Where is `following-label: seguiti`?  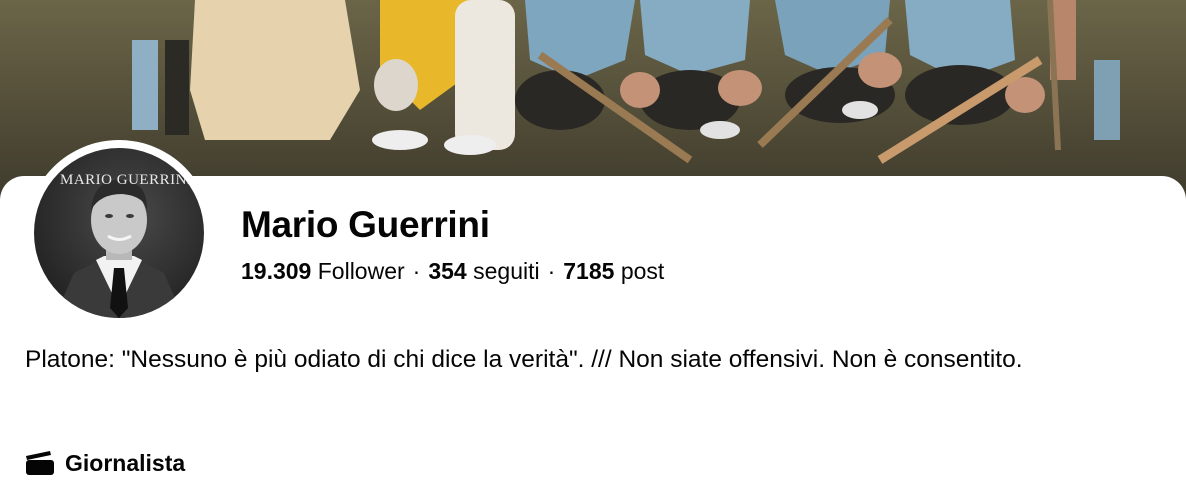 following-label: seguiti is located at coordinates (506, 271).